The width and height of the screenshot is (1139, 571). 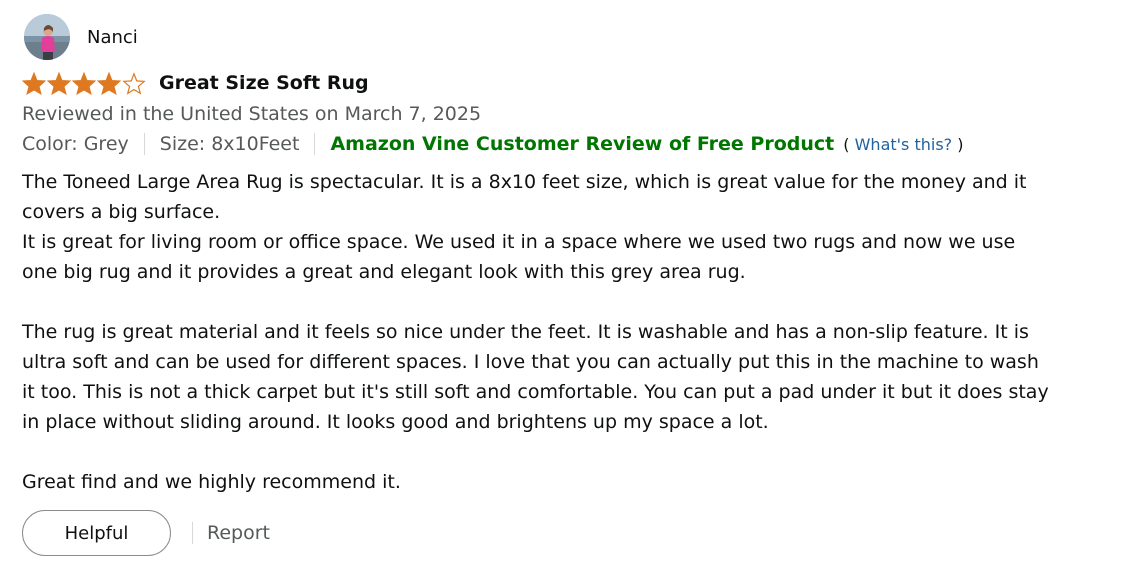 I want to click on avatar, so click(x=47, y=37).